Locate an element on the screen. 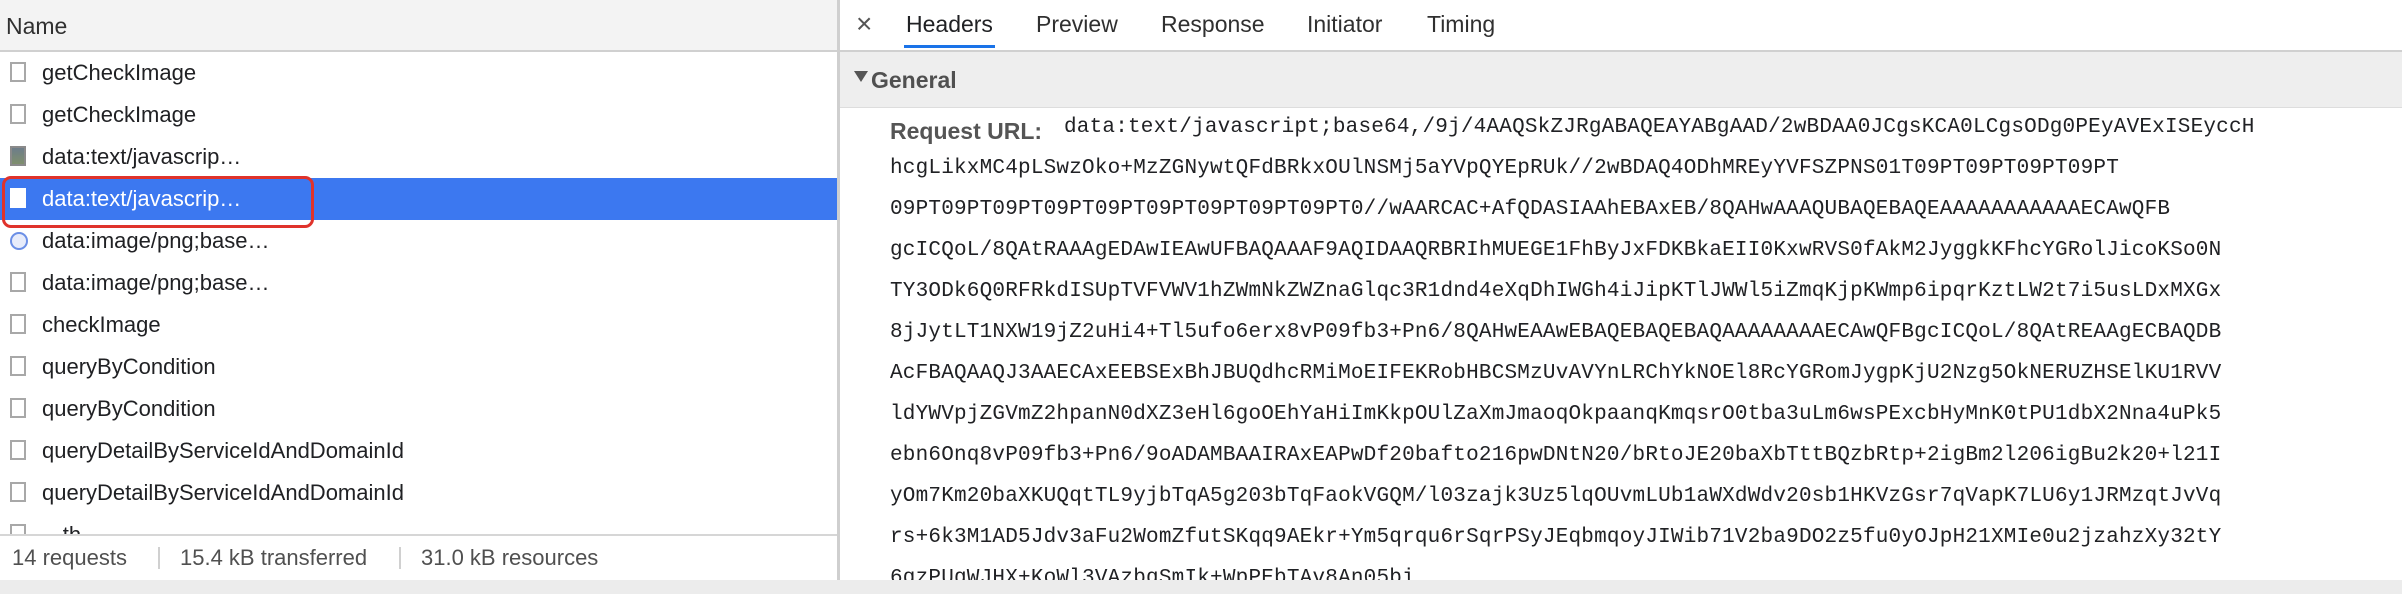 The height and width of the screenshot is (594, 2402). window-bottom-edge is located at coordinates (1201, 587).